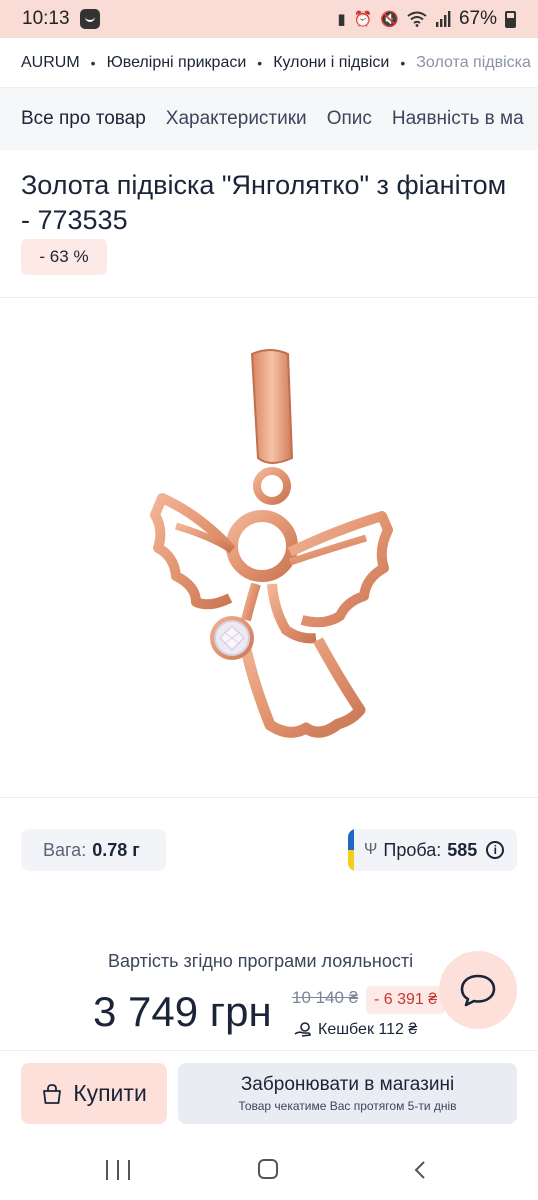 The height and width of the screenshot is (1200, 538). I want to click on weight-label: Вага:, so click(65, 849).